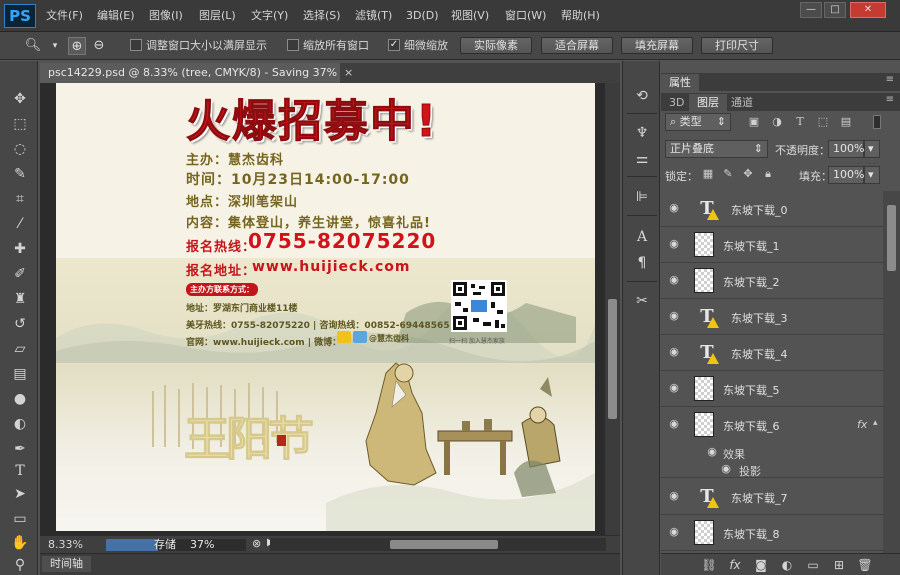 The width and height of the screenshot is (900, 575). What do you see at coordinates (642, 96) in the screenshot?
I see `history-panel-icon: ⟲` at bounding box center [642, 96].